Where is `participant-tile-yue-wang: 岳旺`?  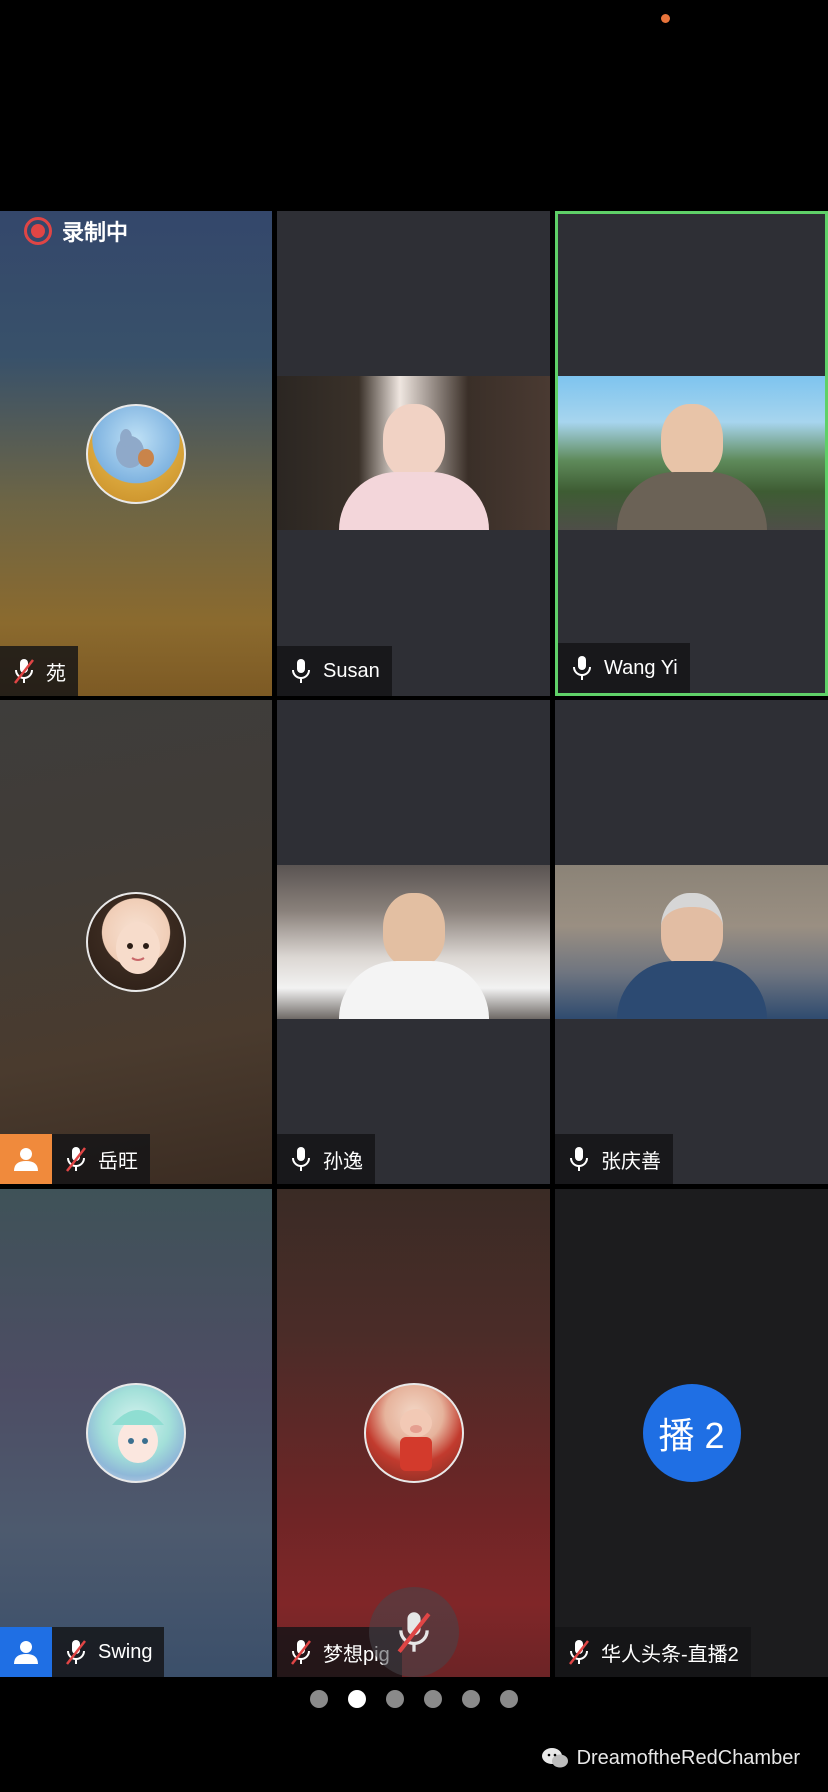
participant-tile-yue-wang: 岳旺 is located at coordinates (136, 942).